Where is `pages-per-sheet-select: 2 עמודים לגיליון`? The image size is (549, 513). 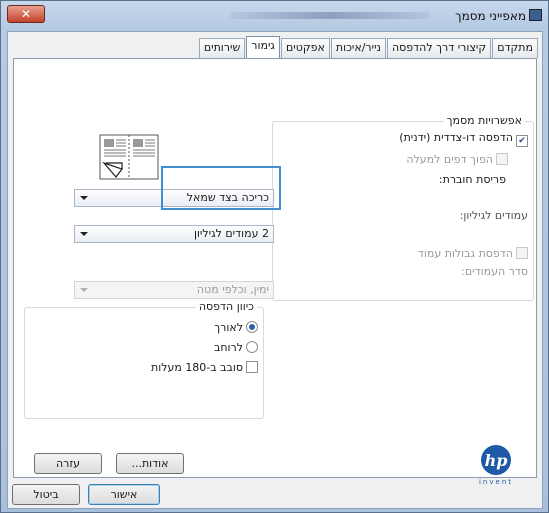
pages-per-sheet-select: 2 עמודים לגיליון is located at coordinates (174, 234).